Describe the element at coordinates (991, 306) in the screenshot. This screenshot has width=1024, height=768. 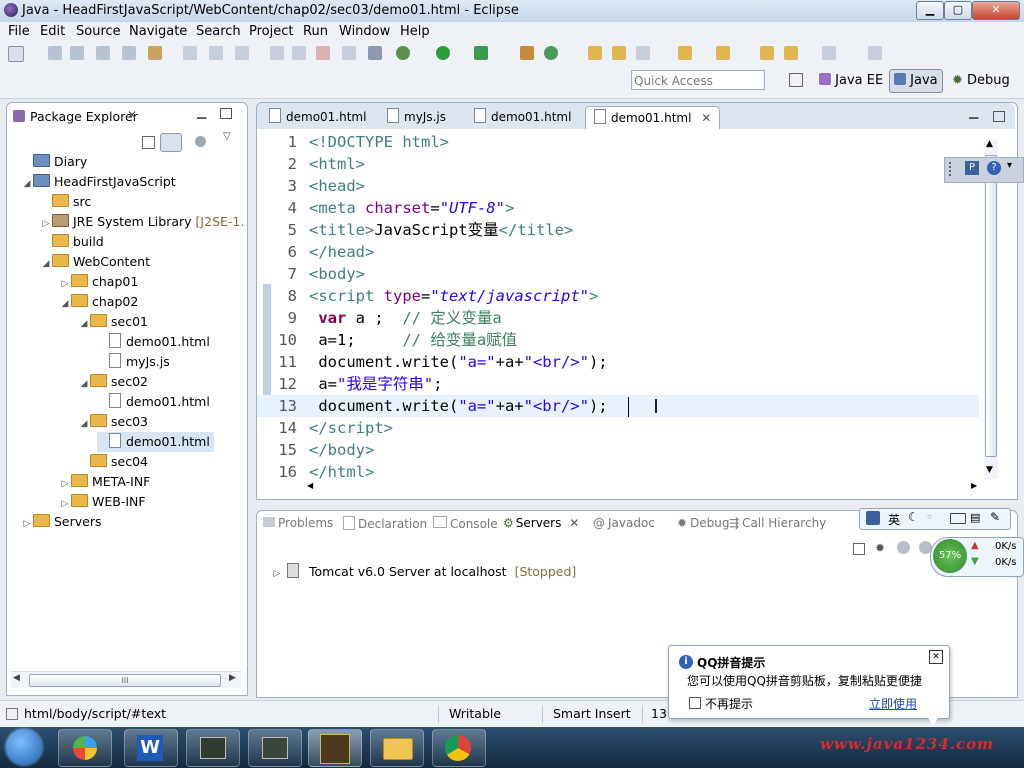
I see `vscroll-thumb` at that location.